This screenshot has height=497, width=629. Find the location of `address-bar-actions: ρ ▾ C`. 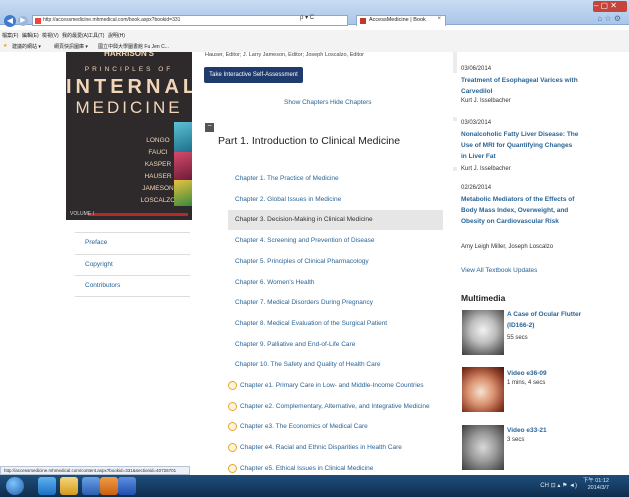

address-bar-actions: ρ ▾ C is located at coordinates (307, 17).